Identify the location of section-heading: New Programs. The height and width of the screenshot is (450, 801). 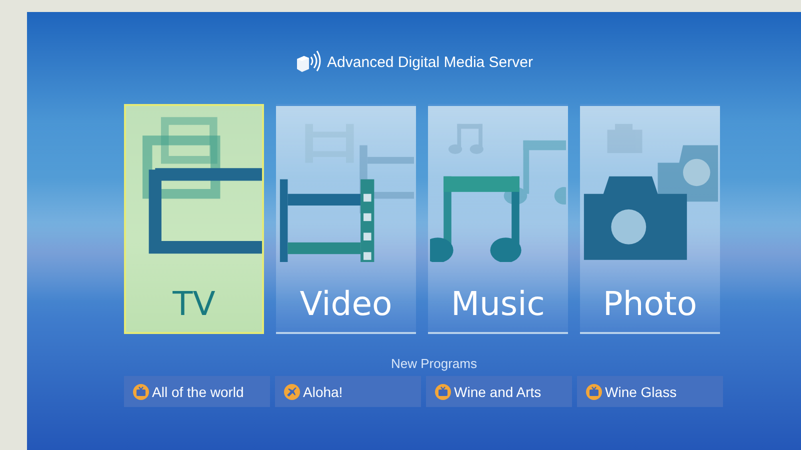
(434, 363).